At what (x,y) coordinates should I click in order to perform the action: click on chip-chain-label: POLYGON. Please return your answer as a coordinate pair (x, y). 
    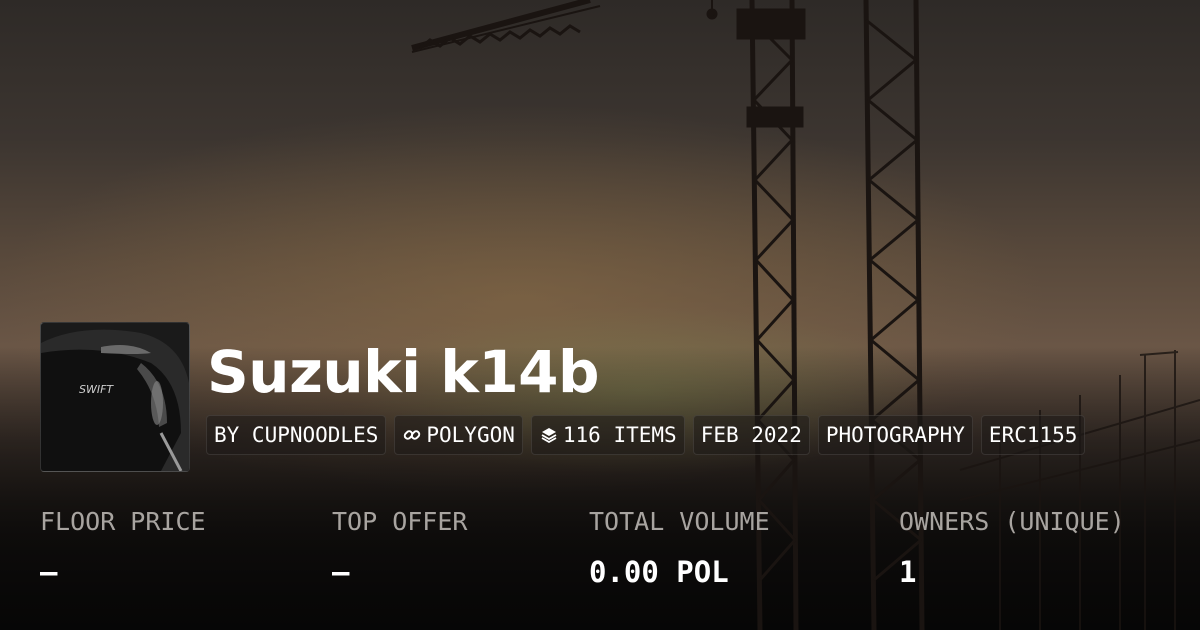
    Looking at the image, I should click on (470, 435).